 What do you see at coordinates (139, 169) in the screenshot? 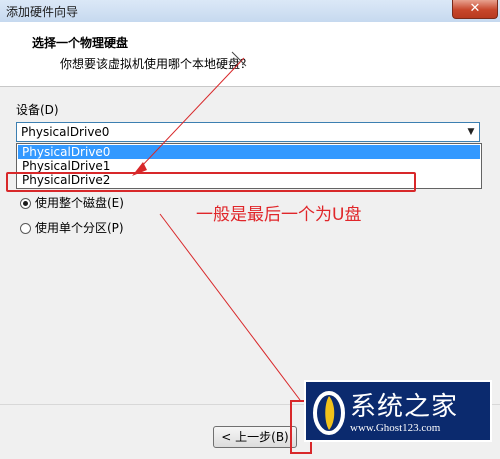
I see `annotation-arrowhead` at bounding box center [139, 169].